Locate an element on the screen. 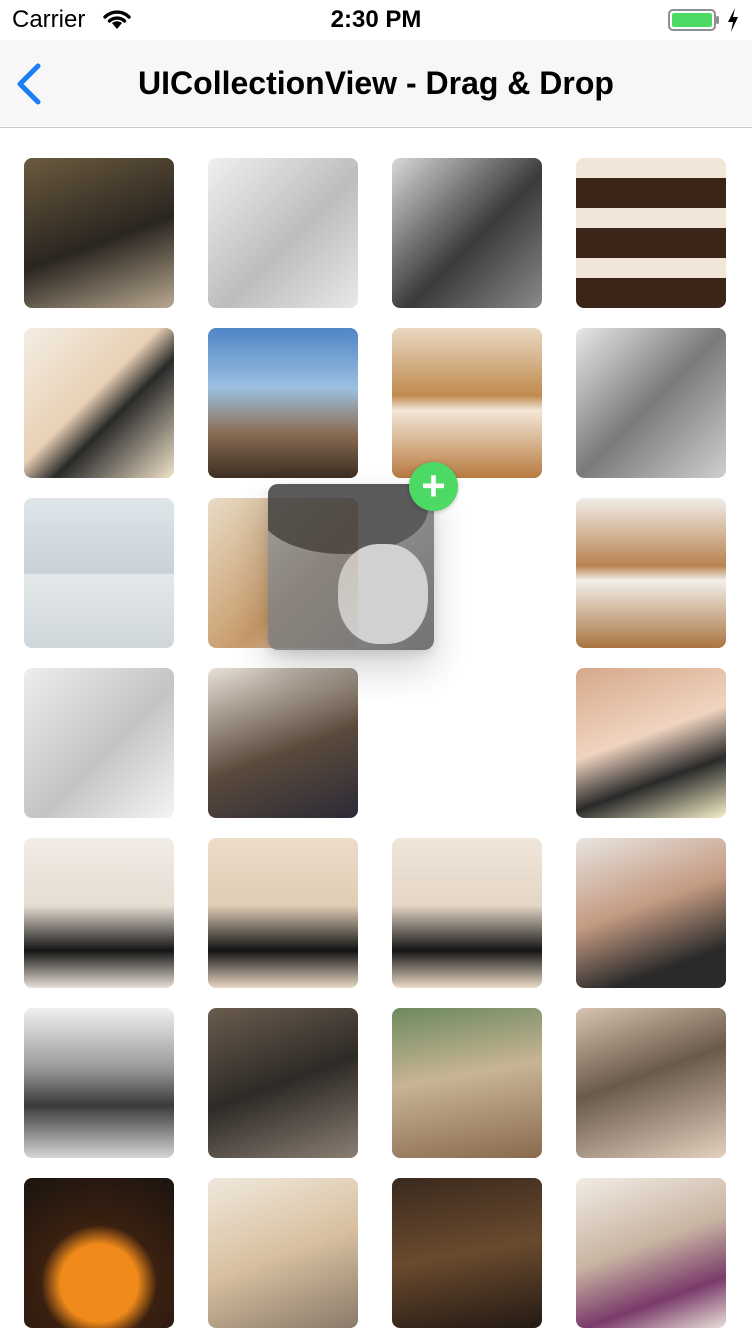 This screenshot has height=1334, width=752. preview-face-shape is located at coordinates (383, 594).